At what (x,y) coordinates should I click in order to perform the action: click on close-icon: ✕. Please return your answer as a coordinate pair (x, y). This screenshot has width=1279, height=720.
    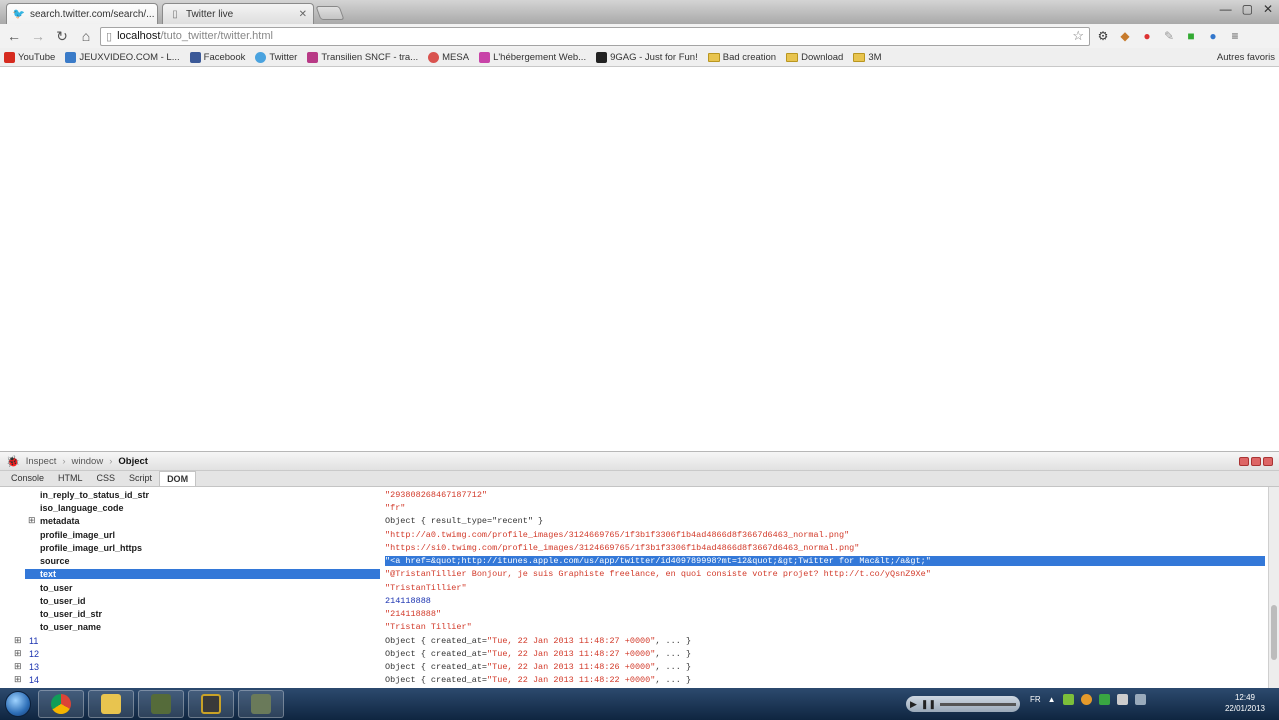
    Looking at the image, I should click on (303, 14).